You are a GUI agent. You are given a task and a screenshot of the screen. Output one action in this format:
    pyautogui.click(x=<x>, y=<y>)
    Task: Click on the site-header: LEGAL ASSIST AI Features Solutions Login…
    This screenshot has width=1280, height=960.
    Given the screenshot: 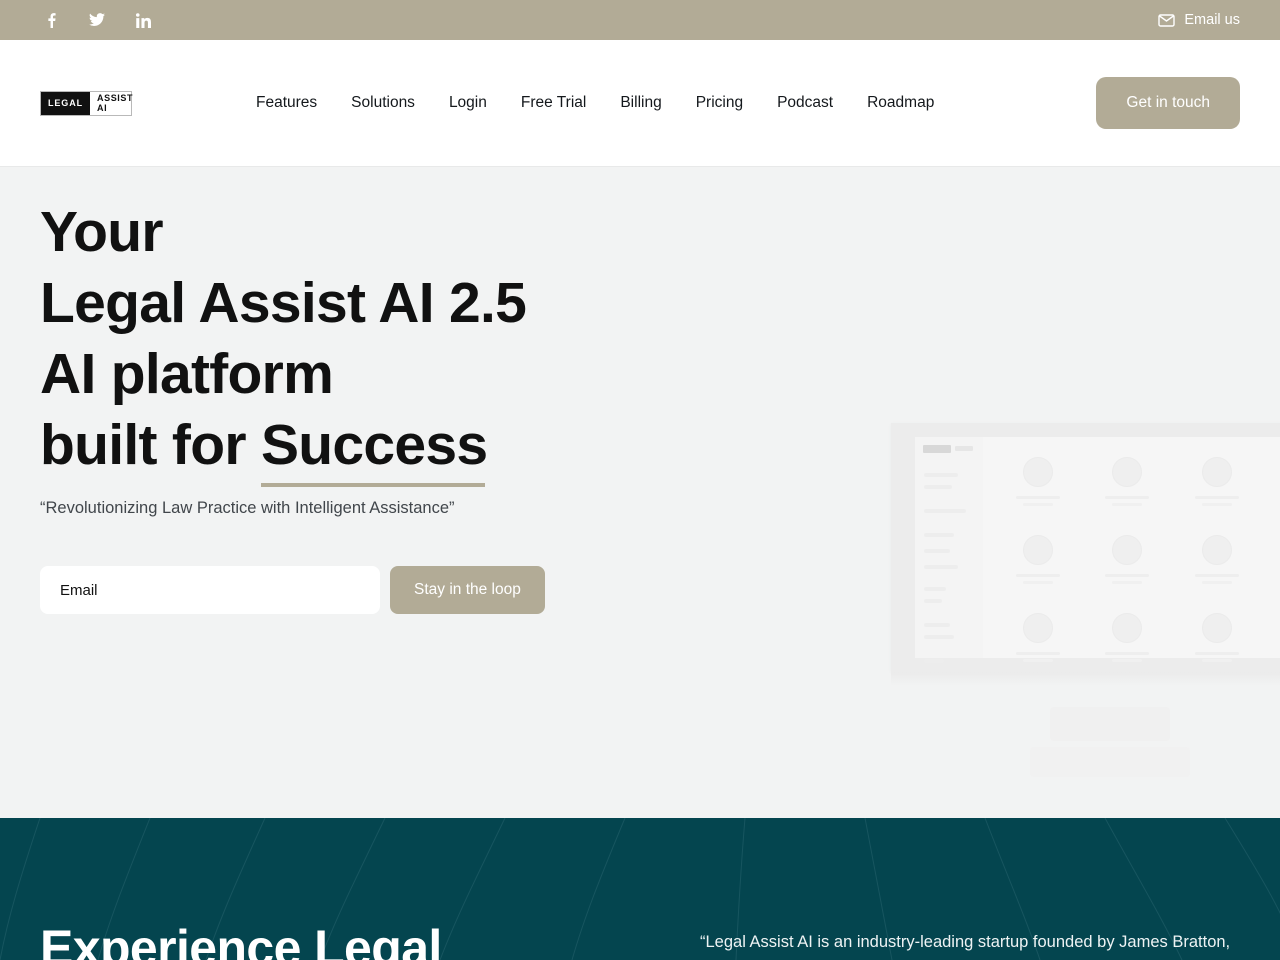 What is the action you would take?
    pyautogui.click(x=640, y=103)
    